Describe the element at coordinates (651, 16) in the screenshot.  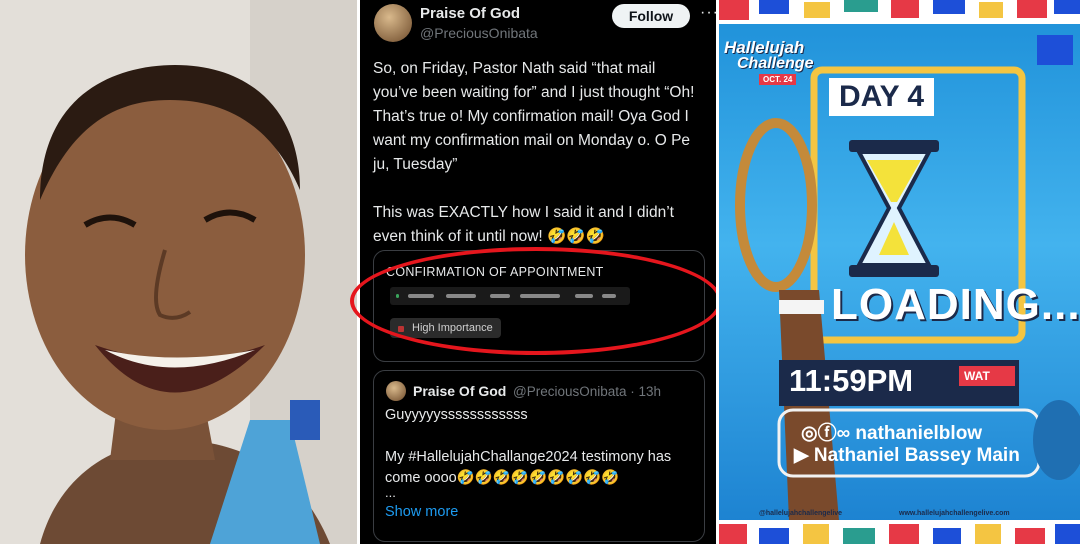
I see `follow-button: Follow` at that location.